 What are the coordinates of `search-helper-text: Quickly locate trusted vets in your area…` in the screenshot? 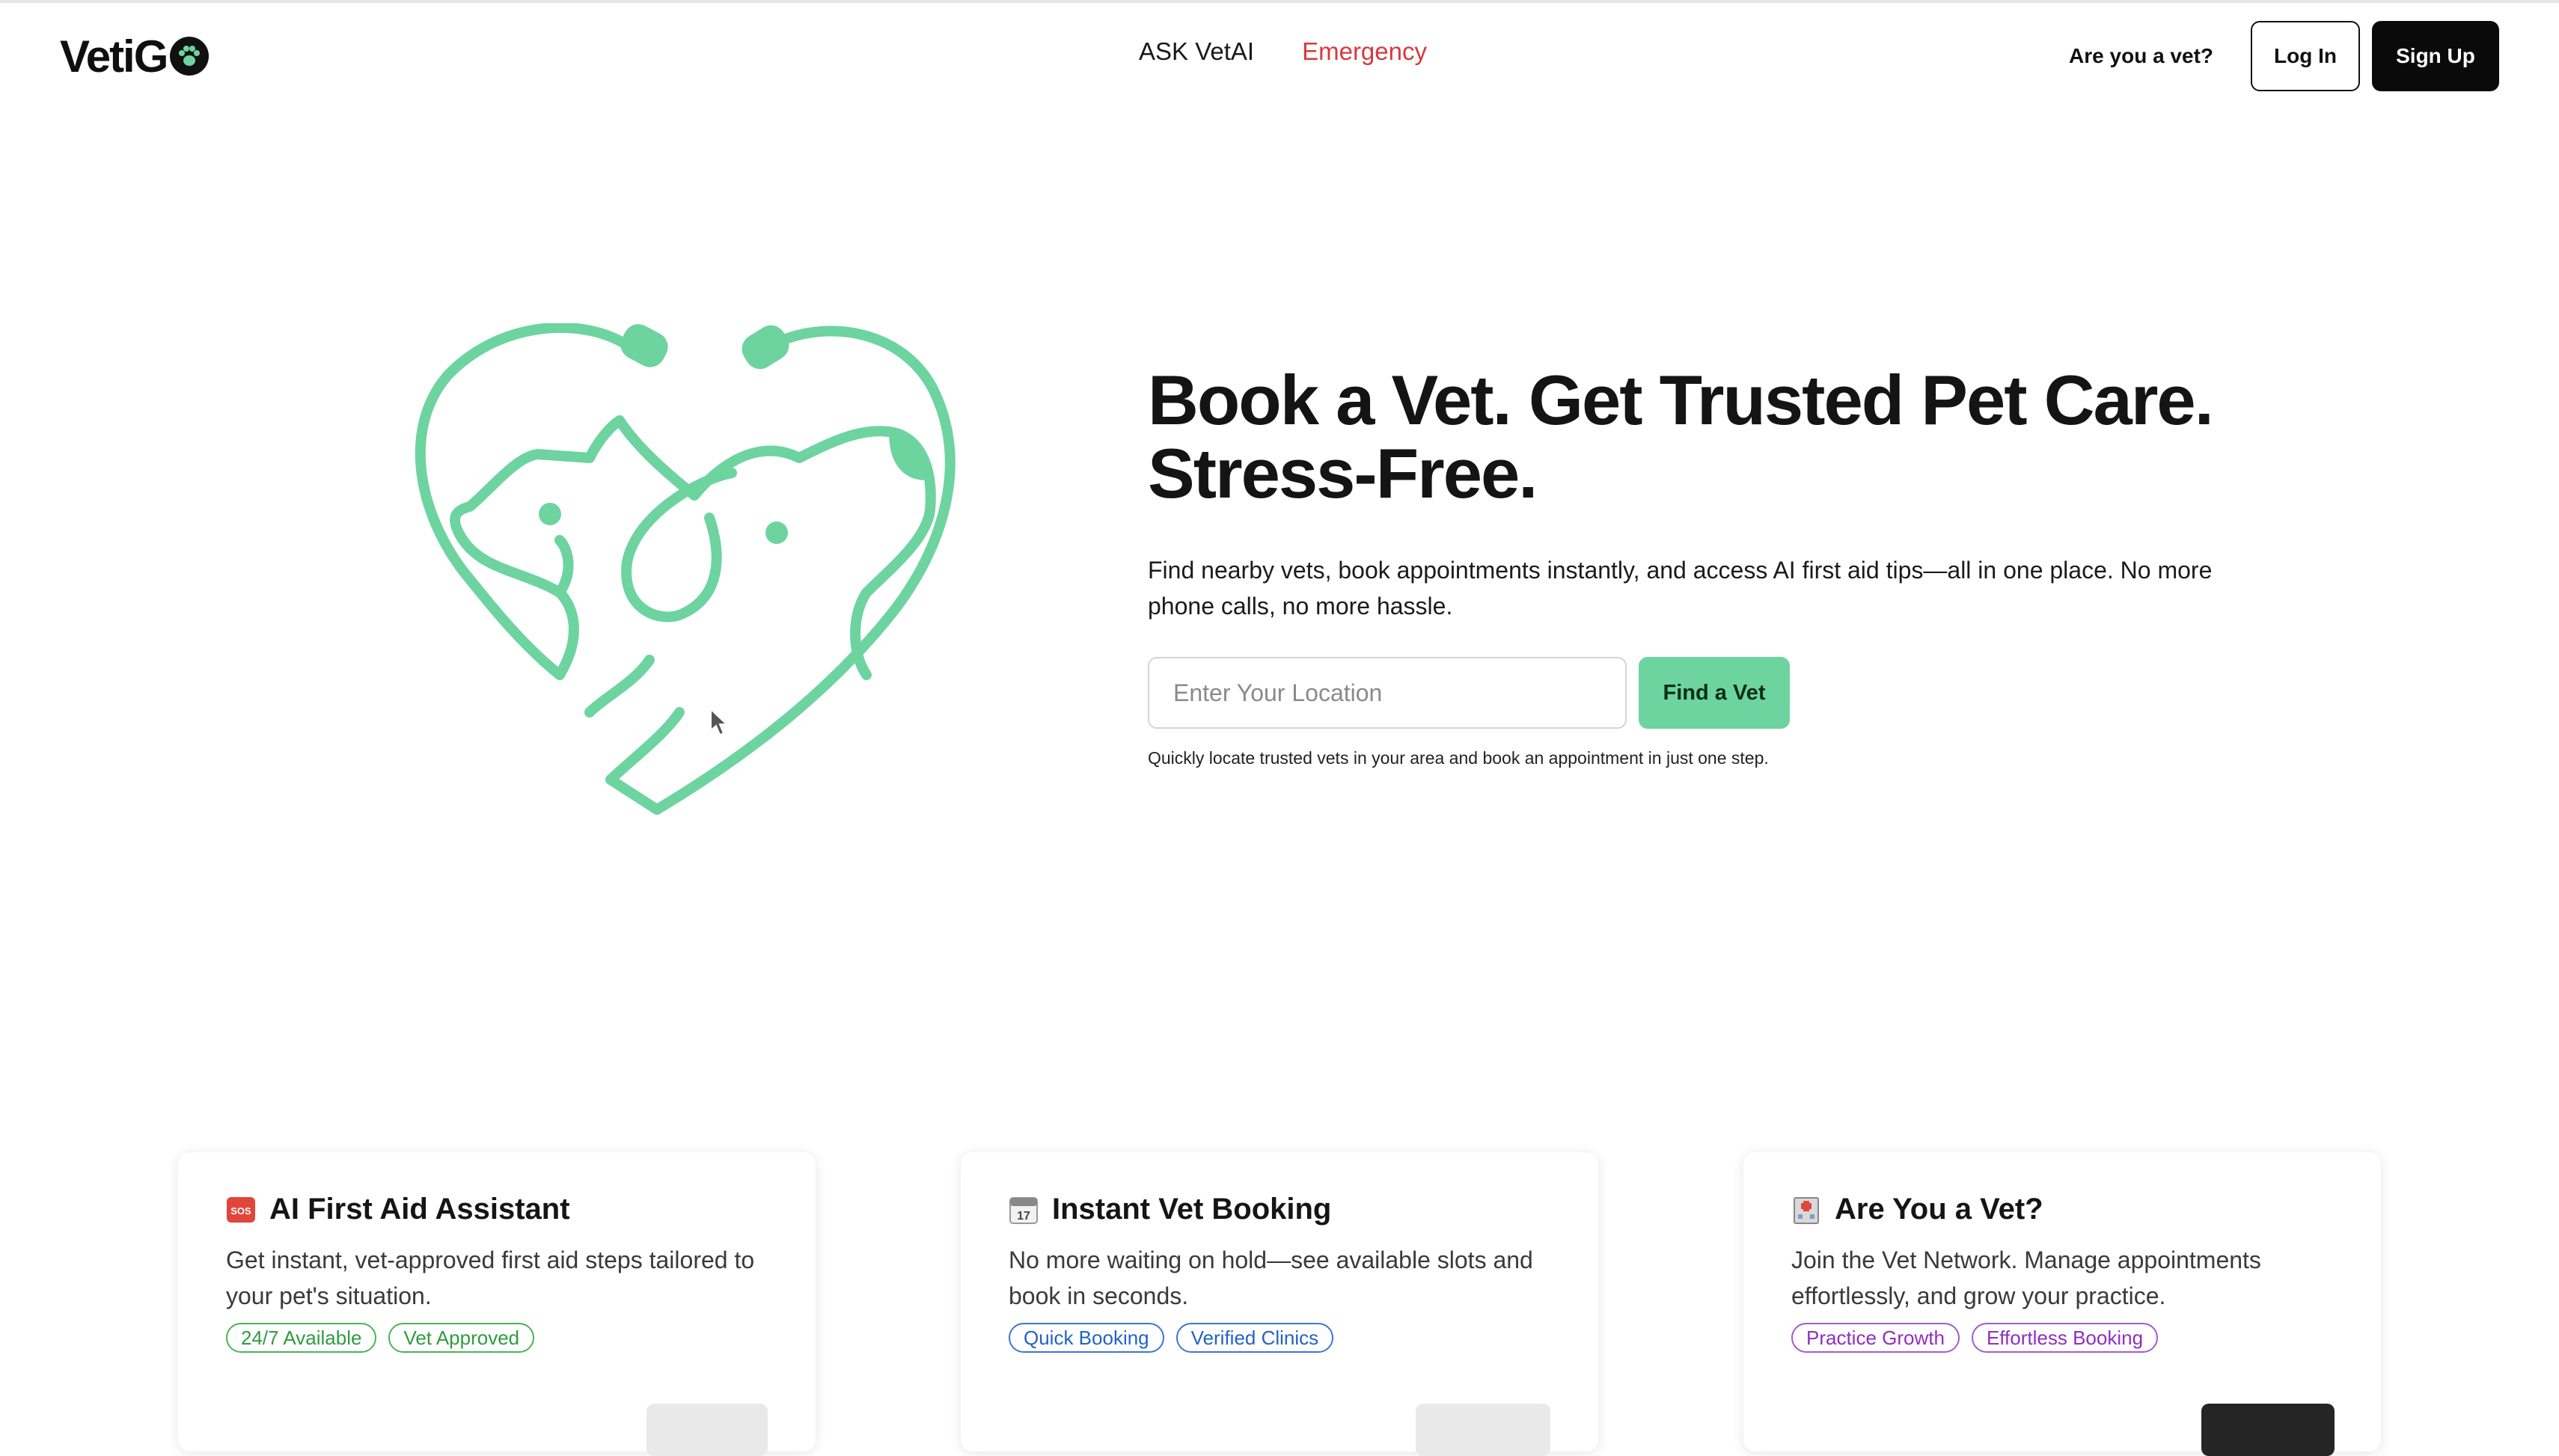 It's located at (1458, 758).